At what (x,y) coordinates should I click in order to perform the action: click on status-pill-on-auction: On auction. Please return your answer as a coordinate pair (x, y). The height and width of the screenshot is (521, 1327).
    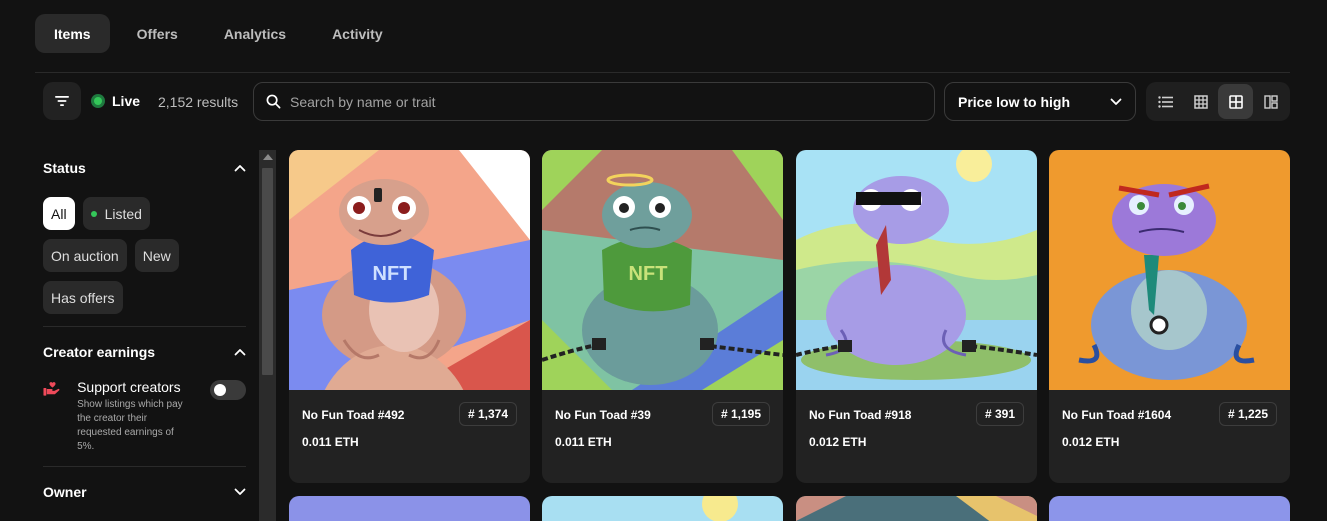
    Looking at the image, I should click on (85, 255).